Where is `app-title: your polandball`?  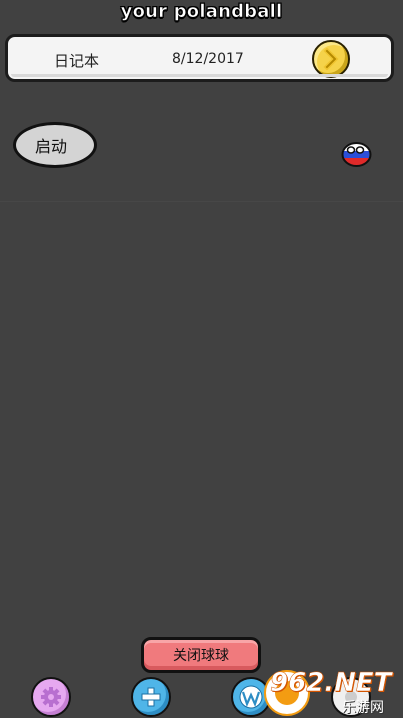
app-title: your polandball is located at coordinates (201, 12).